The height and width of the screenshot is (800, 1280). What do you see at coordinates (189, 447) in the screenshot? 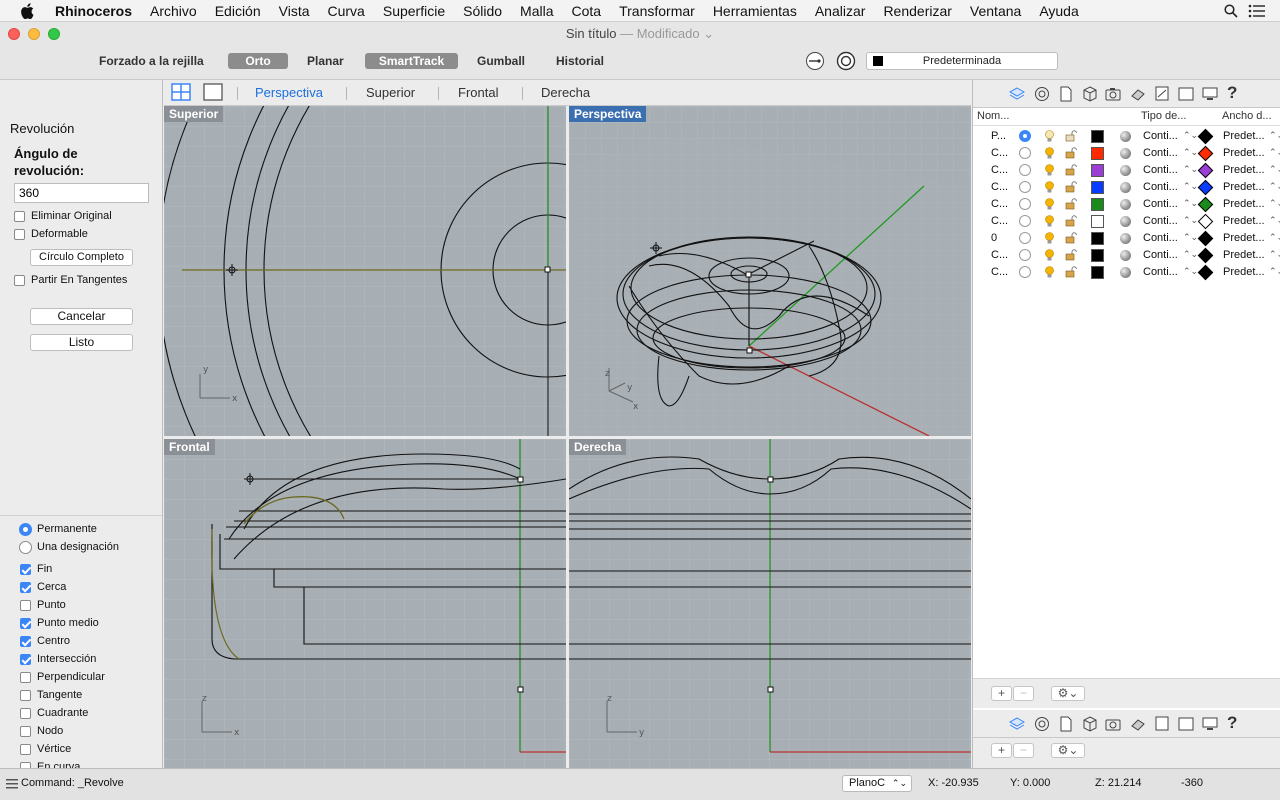
I see `viewport-front-label: Frontal` at bounding box center [189, 447].